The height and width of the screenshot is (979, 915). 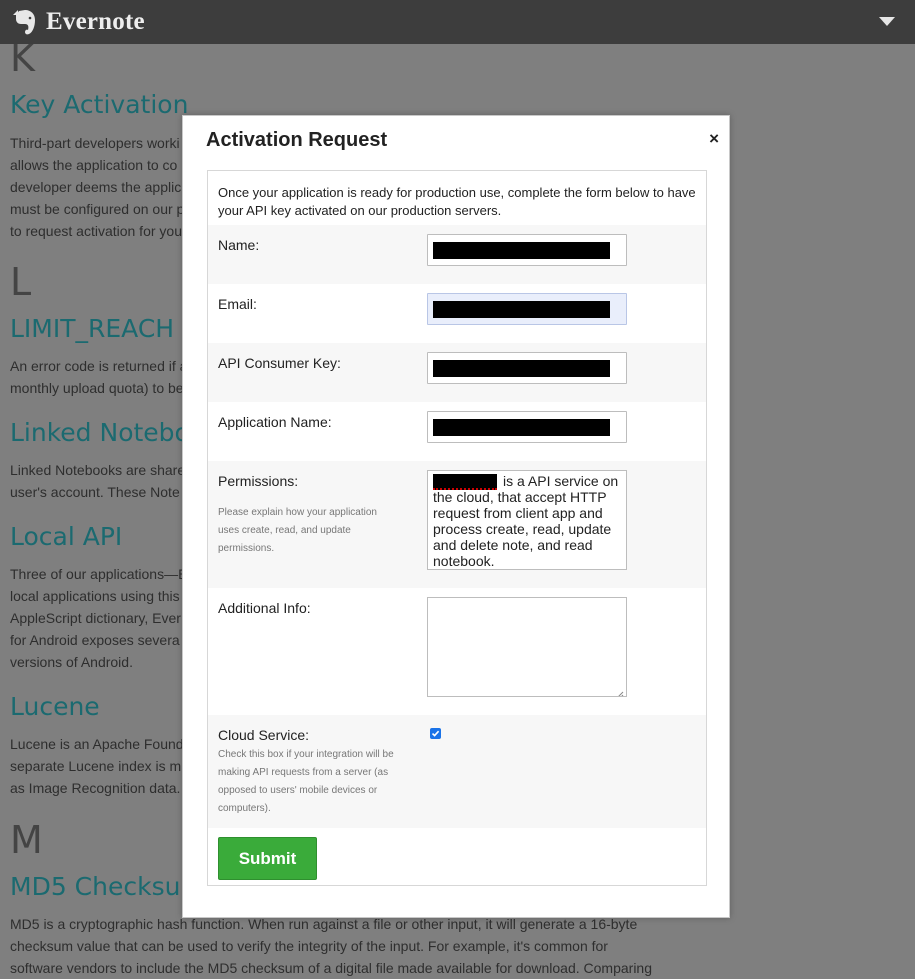 What do you see at coordinates (264, 608) in the screenshot?
I see `additional-info-label: Additional Info:` at bounding box center [264, 608].